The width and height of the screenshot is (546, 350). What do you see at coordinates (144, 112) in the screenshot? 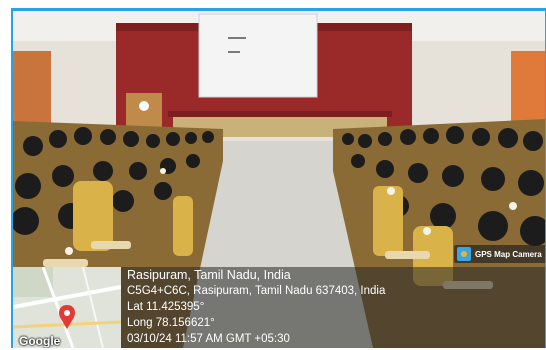
I see `podium` at bounding box center [144, 112].